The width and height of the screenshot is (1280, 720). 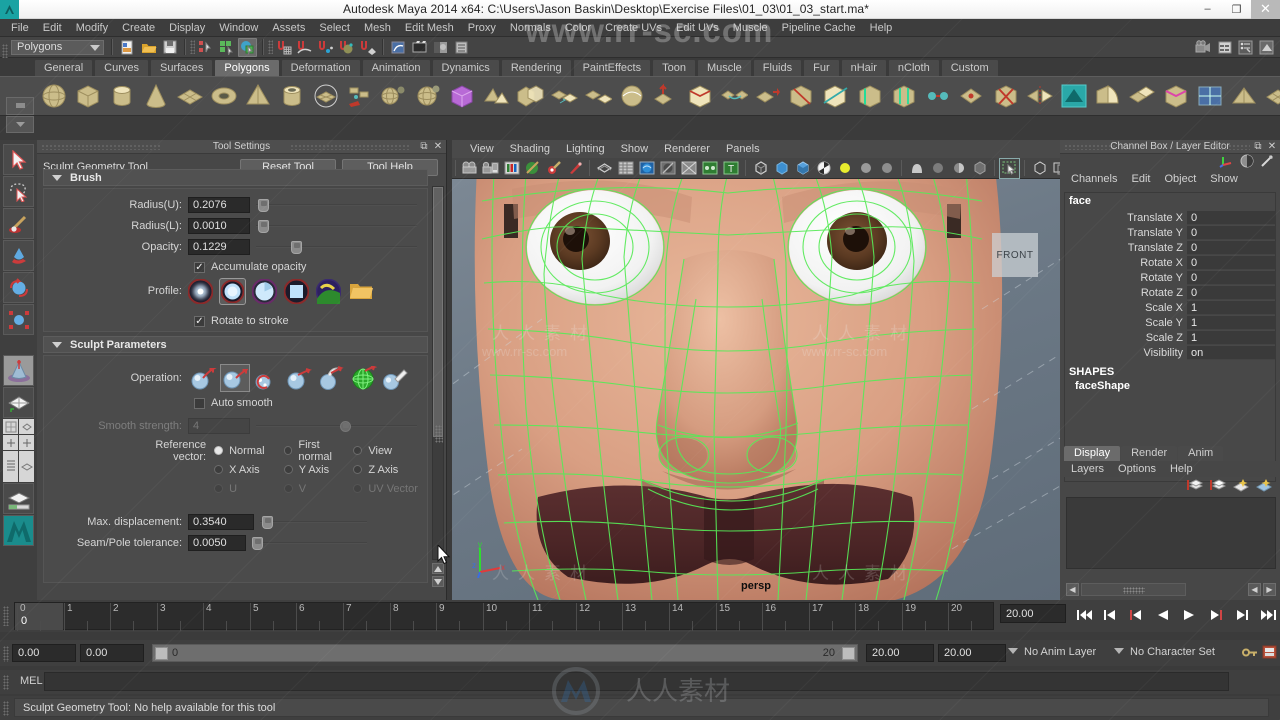 I want to click on poly-mirror-icon, so click(x=1040, y=96).